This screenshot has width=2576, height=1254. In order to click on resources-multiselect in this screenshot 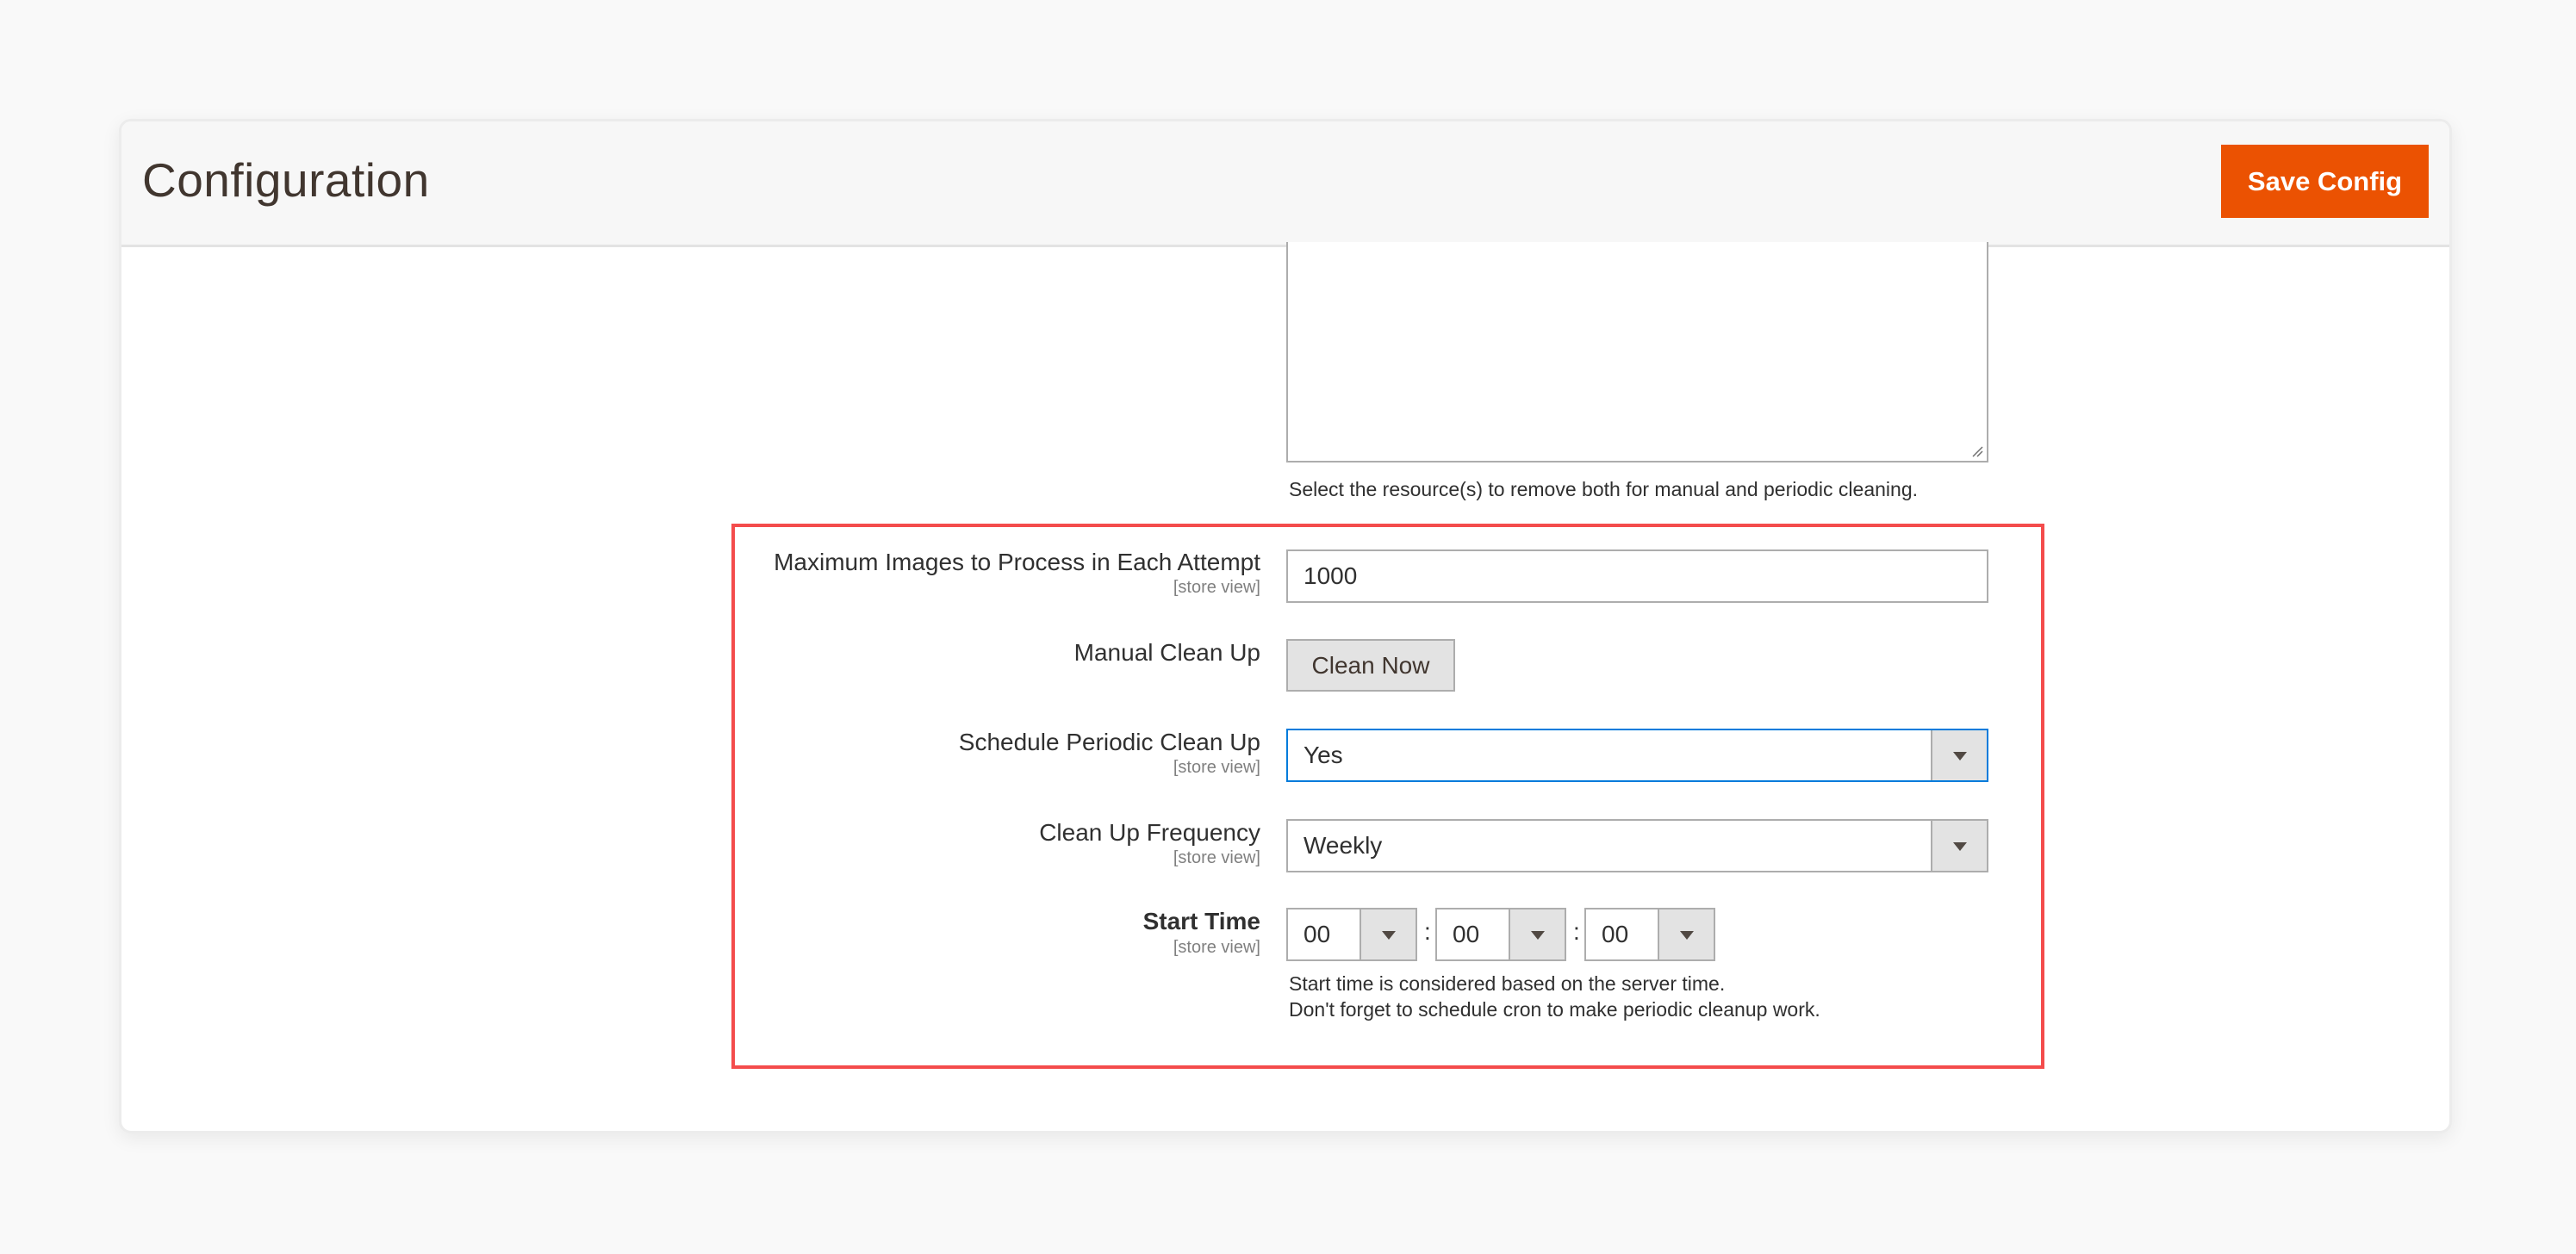, I will do `click(1637, 352)`.